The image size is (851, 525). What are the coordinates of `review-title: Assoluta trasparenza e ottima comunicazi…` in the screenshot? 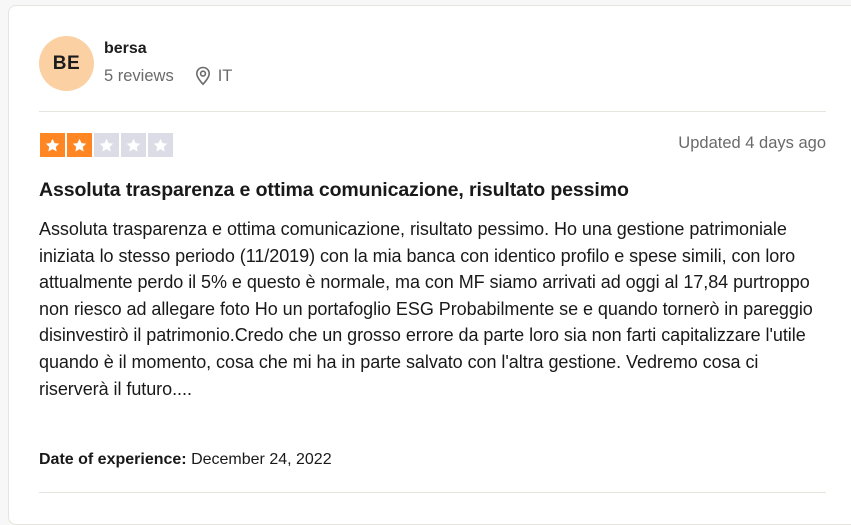 It's located at (334, 190).